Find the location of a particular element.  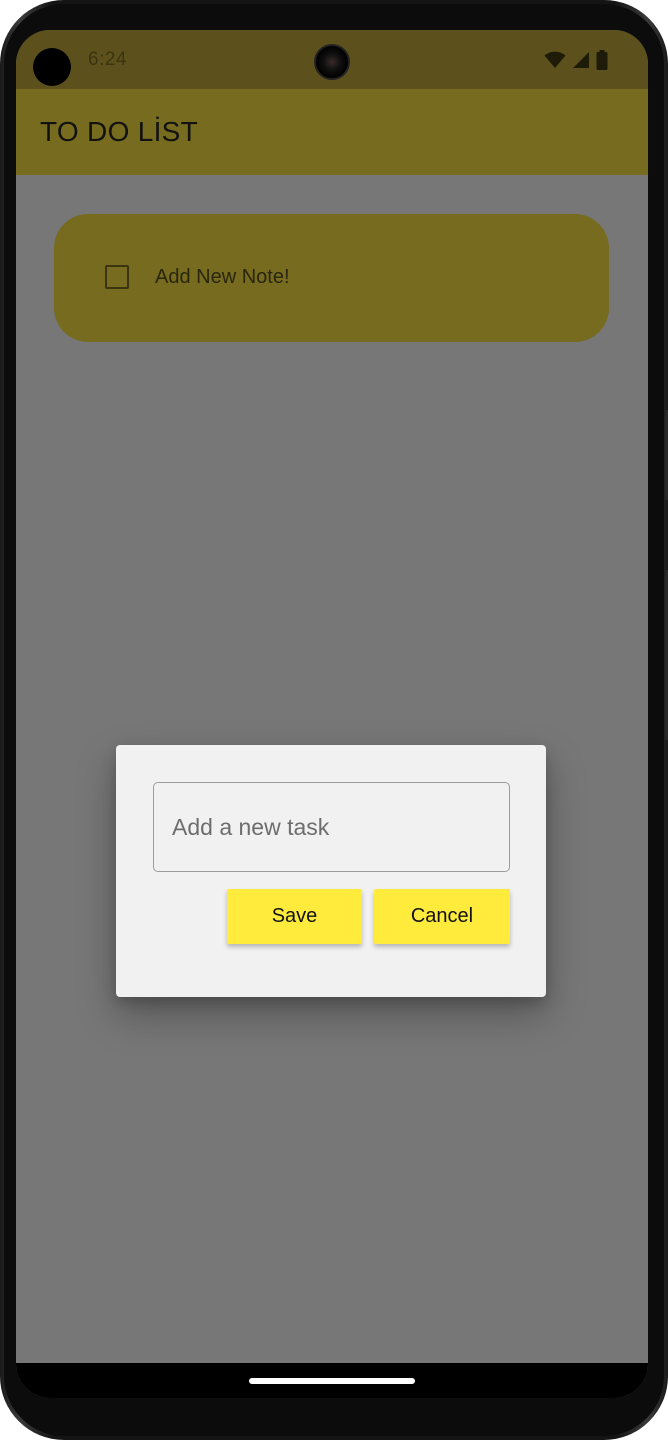

home-gesture-handle is located at coordinates (332, 1381).